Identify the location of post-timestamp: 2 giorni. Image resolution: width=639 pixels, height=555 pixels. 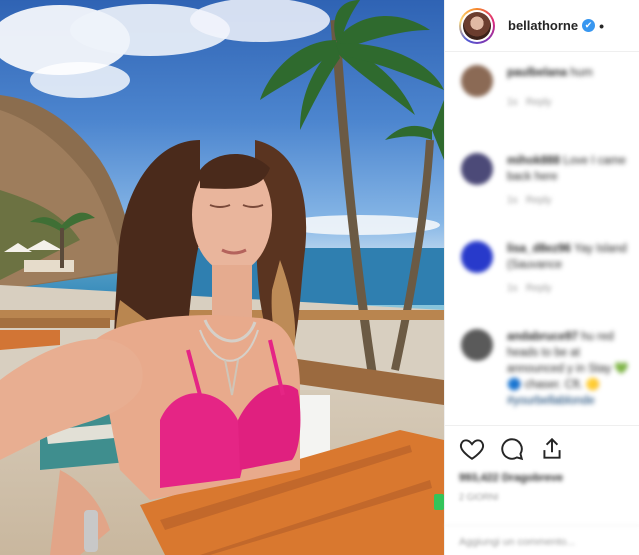
(479, 497).